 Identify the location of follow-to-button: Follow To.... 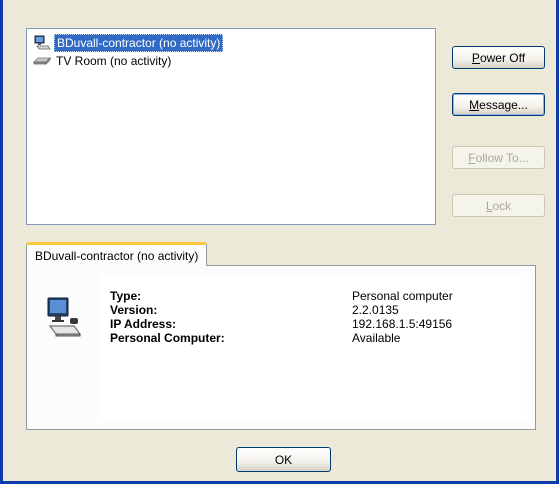
(498, 157).